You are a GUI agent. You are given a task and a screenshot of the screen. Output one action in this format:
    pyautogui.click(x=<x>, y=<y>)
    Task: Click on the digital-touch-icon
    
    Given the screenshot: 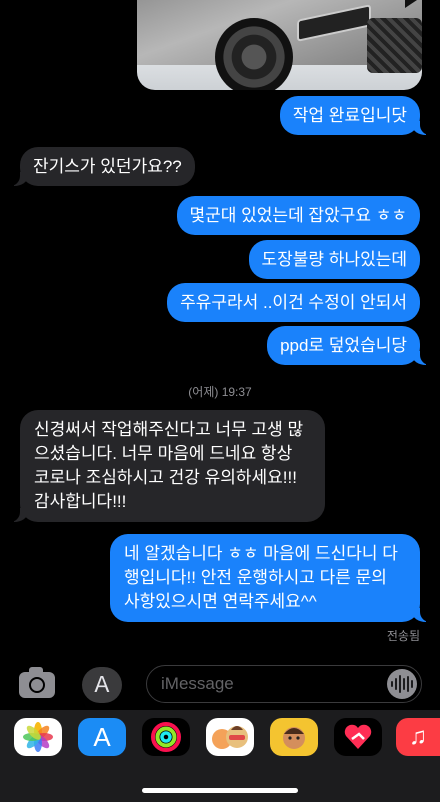 What is the action you would take?
    pyautogui.click(x=358, y=737)
    